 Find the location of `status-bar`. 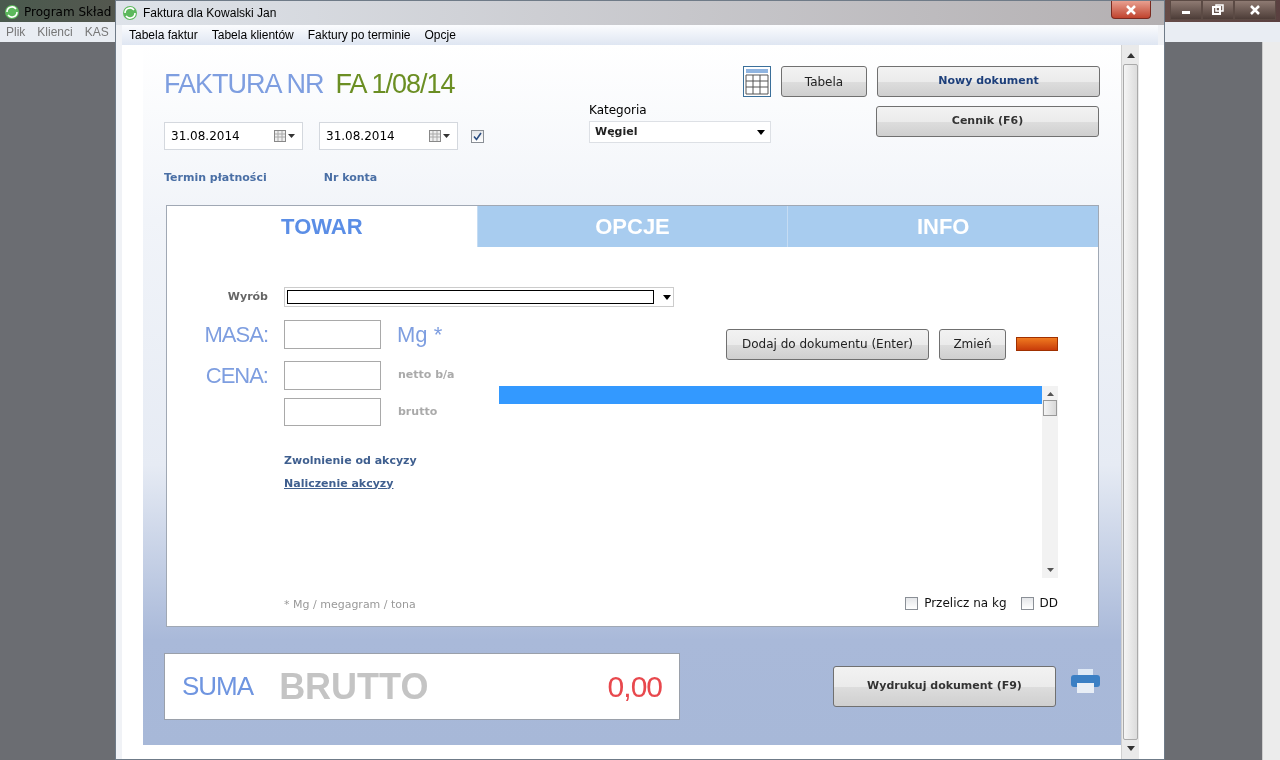

status-bar is located at coordinates (1037, 344).